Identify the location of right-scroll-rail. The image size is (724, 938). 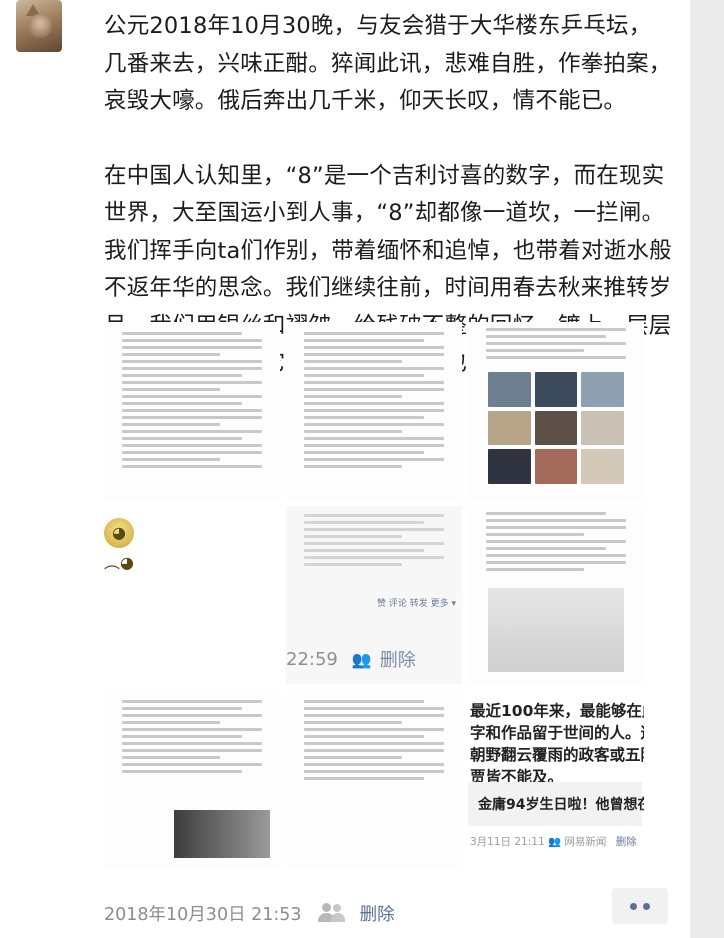
(707, 469).